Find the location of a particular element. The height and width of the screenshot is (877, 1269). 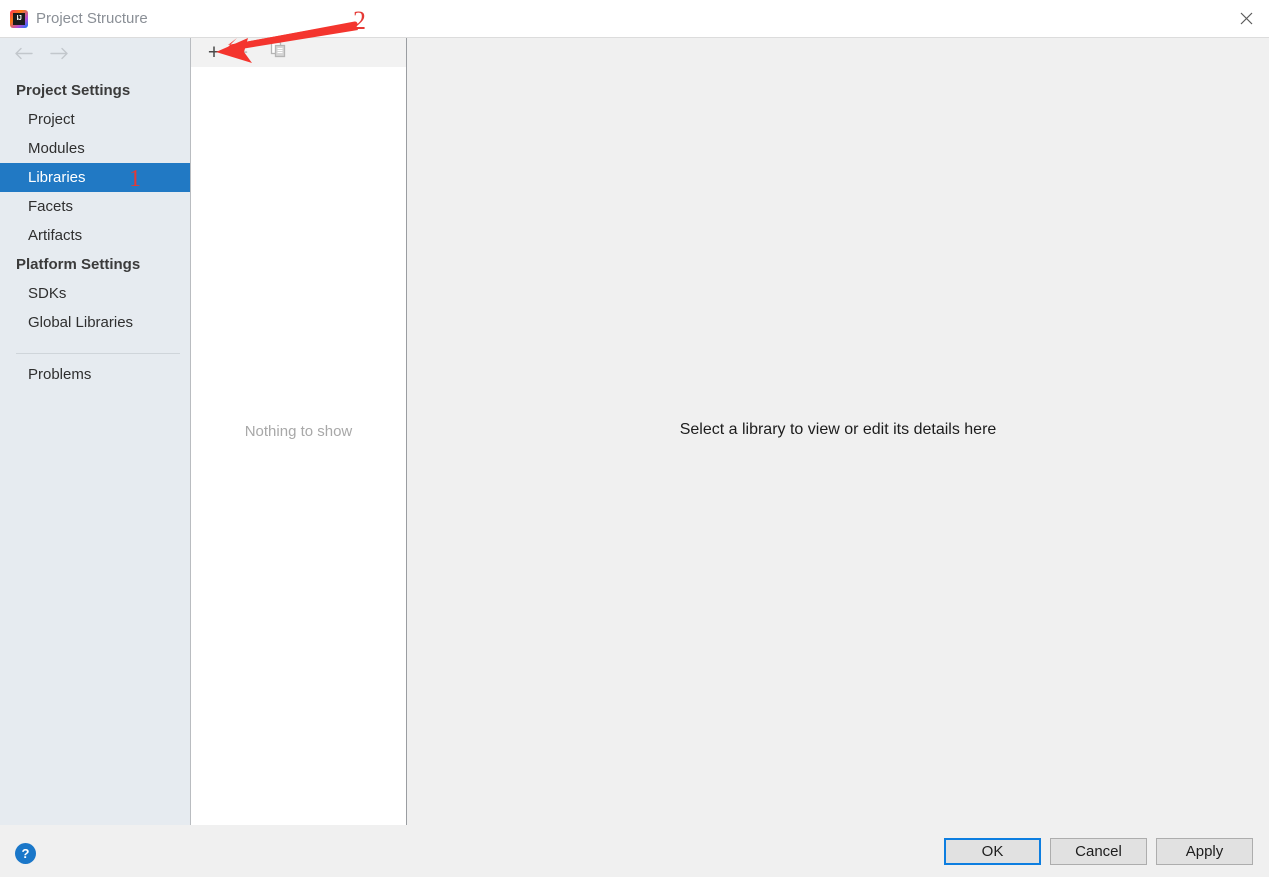

sidebar-item-sdks: SDKs is located at coordinates (95, 293).